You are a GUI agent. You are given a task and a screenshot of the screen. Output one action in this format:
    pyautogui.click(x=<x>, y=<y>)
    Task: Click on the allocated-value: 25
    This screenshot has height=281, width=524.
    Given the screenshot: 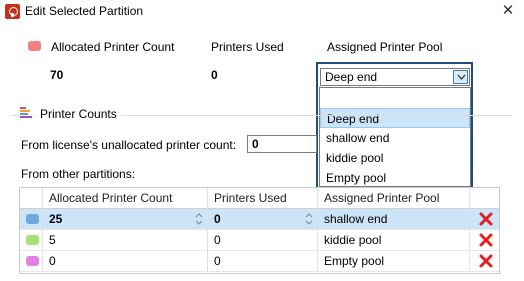 What is the action you would take?
    pyautogui.click(x=56, y=219)
    